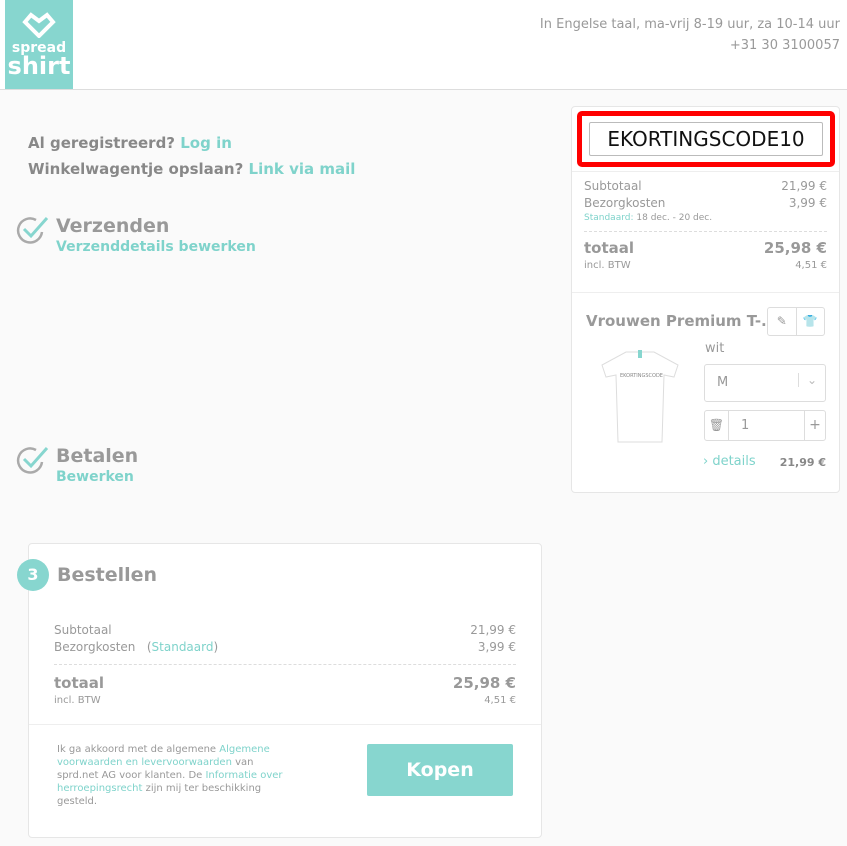 The image size is (847, 846). I want to click on details-link: › details, so click(729, 461).